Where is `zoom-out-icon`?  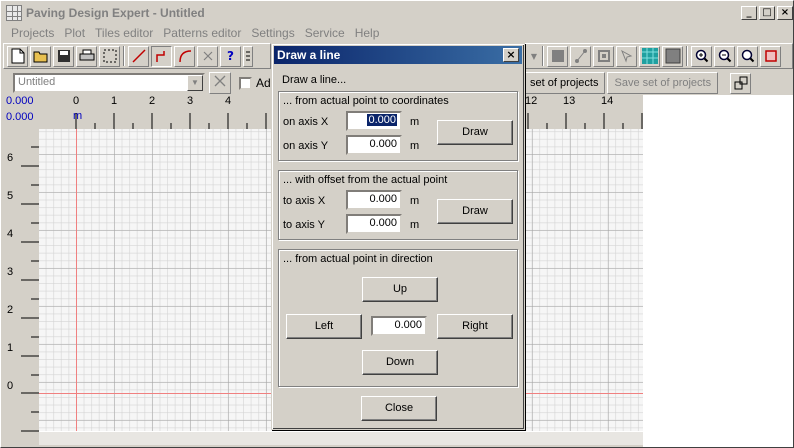 zoom-out-icon is located at coordinates (724, 56).